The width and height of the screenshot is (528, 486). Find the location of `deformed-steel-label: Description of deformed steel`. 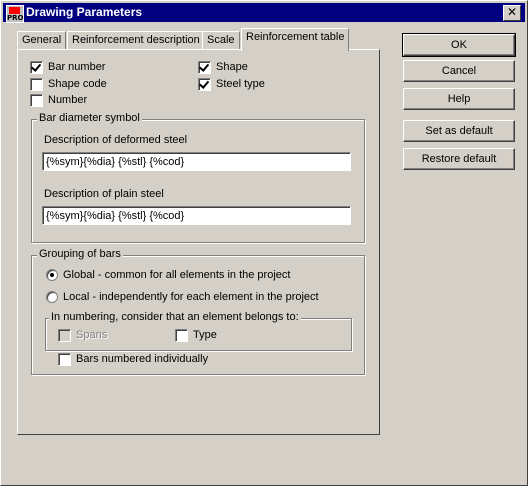

deformed-steel-label: Description of deformed steel is located at coordinates (116, 140).